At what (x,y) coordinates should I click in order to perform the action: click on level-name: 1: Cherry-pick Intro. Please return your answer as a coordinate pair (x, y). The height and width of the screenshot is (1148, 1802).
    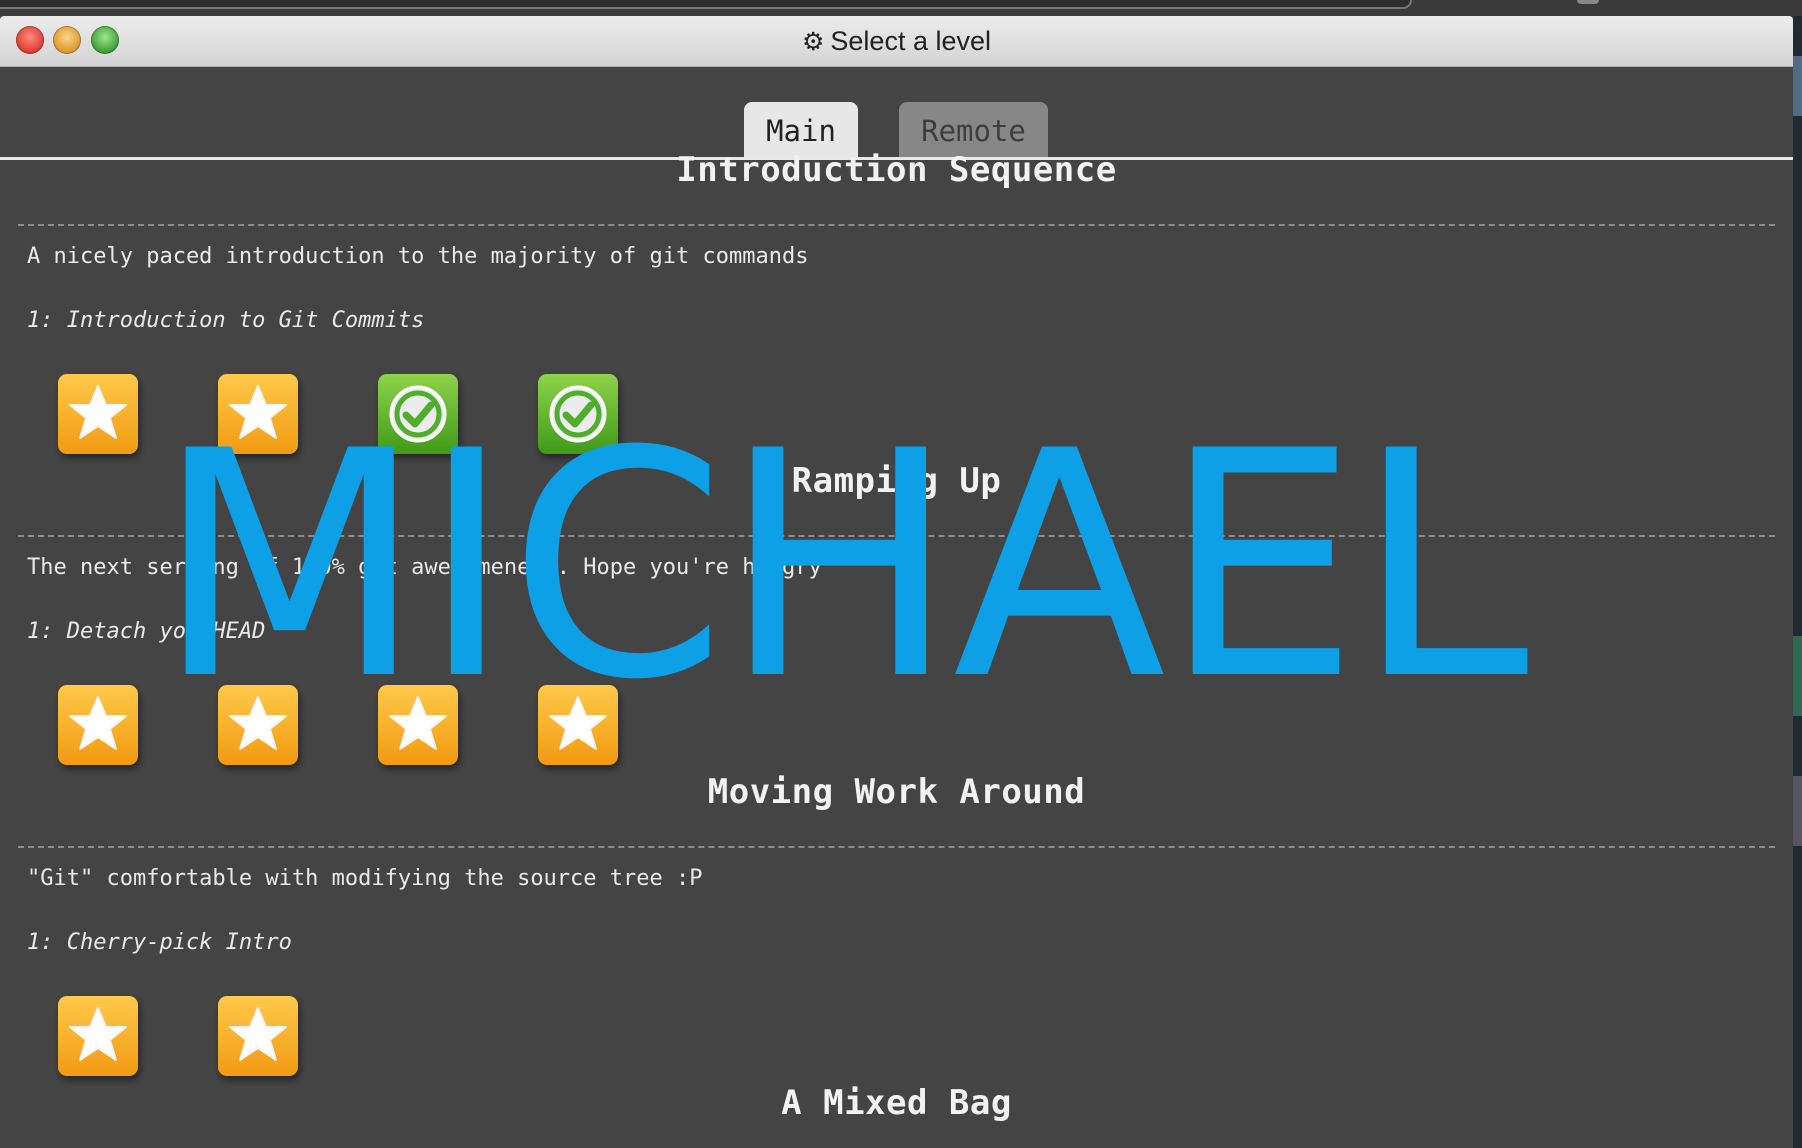
    Looking at the image, I should click on (159, 942).